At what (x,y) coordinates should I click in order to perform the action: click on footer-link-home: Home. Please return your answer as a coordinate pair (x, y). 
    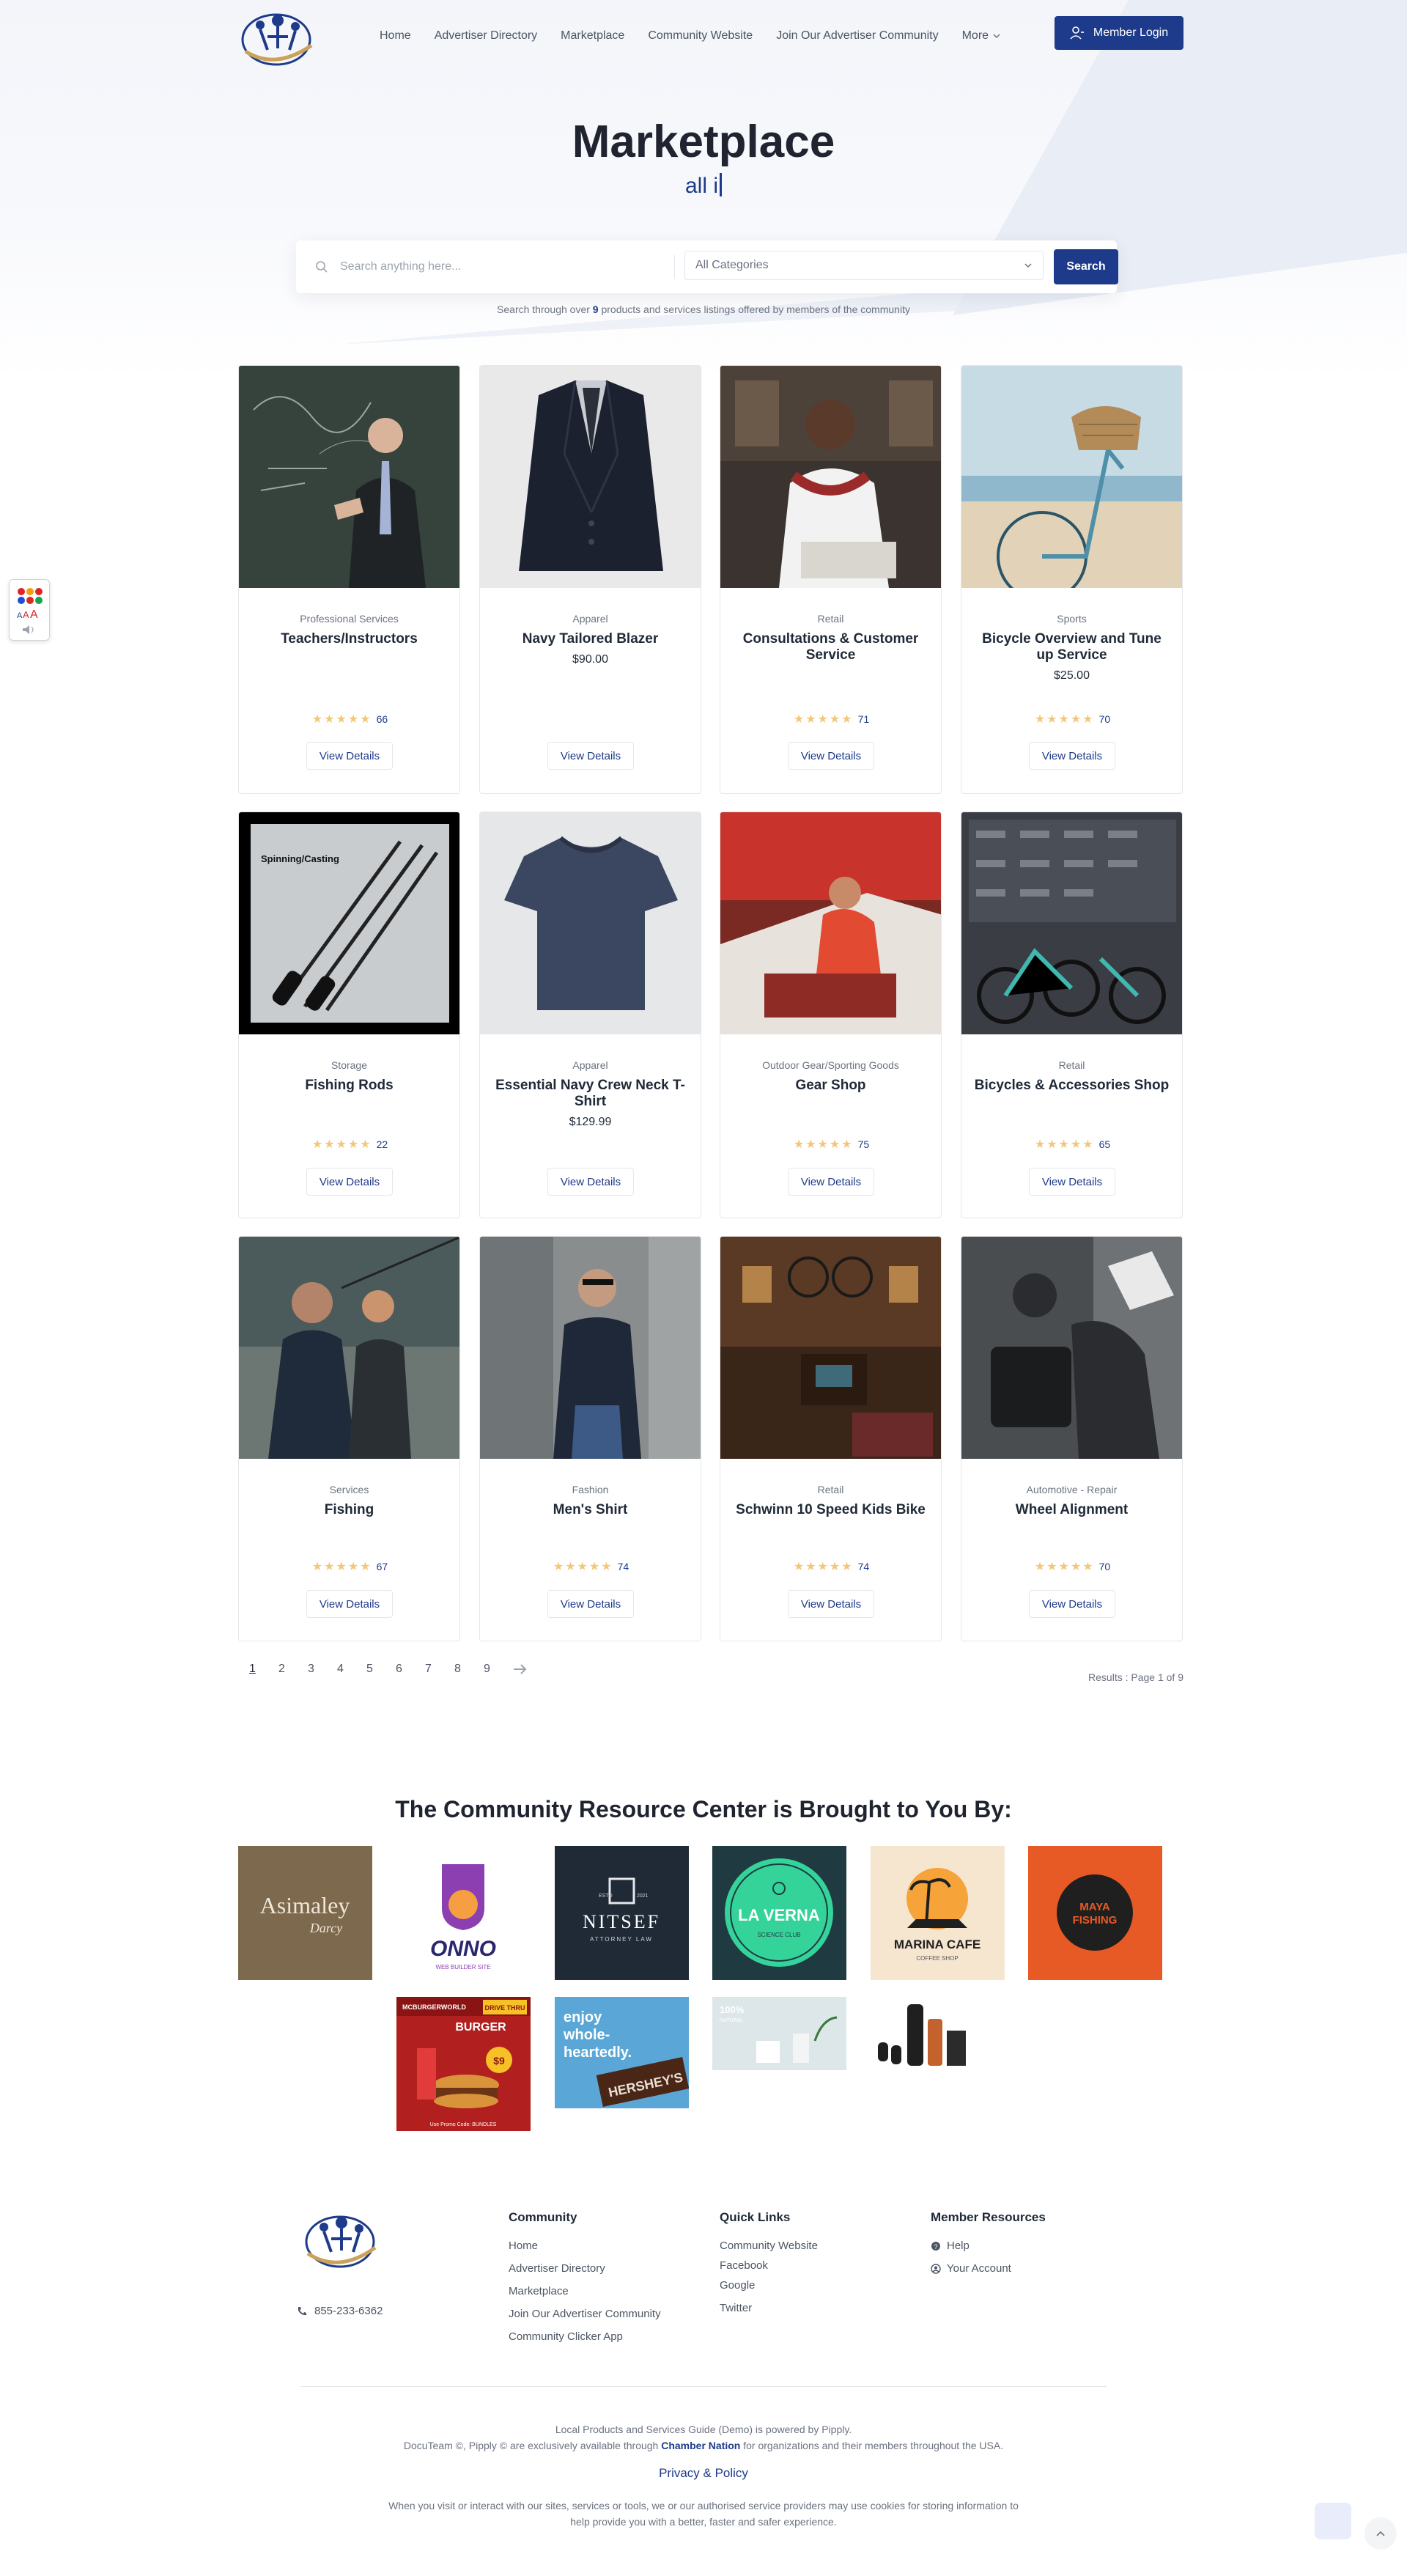
    Looking at the image, I should click on (585, 2246).